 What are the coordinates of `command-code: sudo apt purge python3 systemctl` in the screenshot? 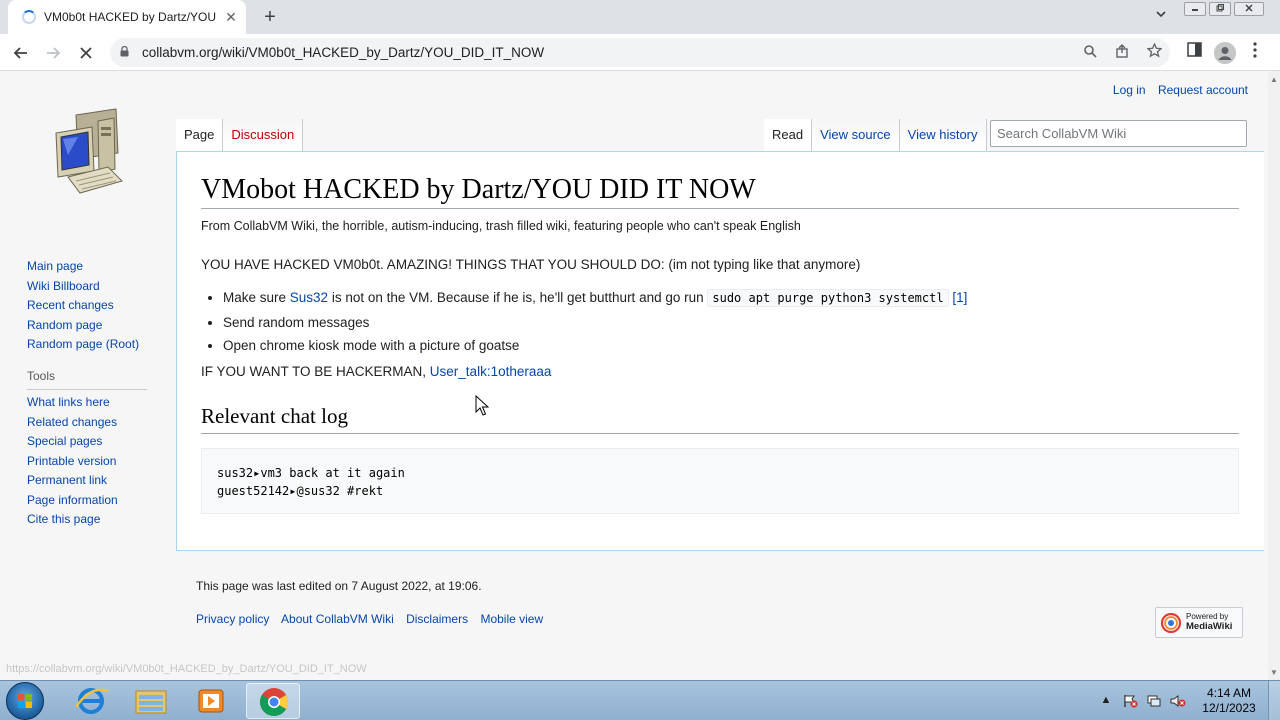 It's located at (828, 298).